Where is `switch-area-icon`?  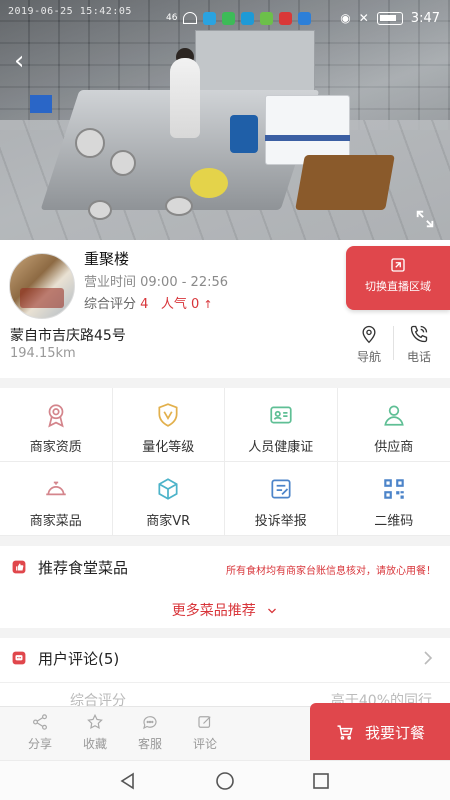 switch-area-icon is located at coordinates (398, 265).